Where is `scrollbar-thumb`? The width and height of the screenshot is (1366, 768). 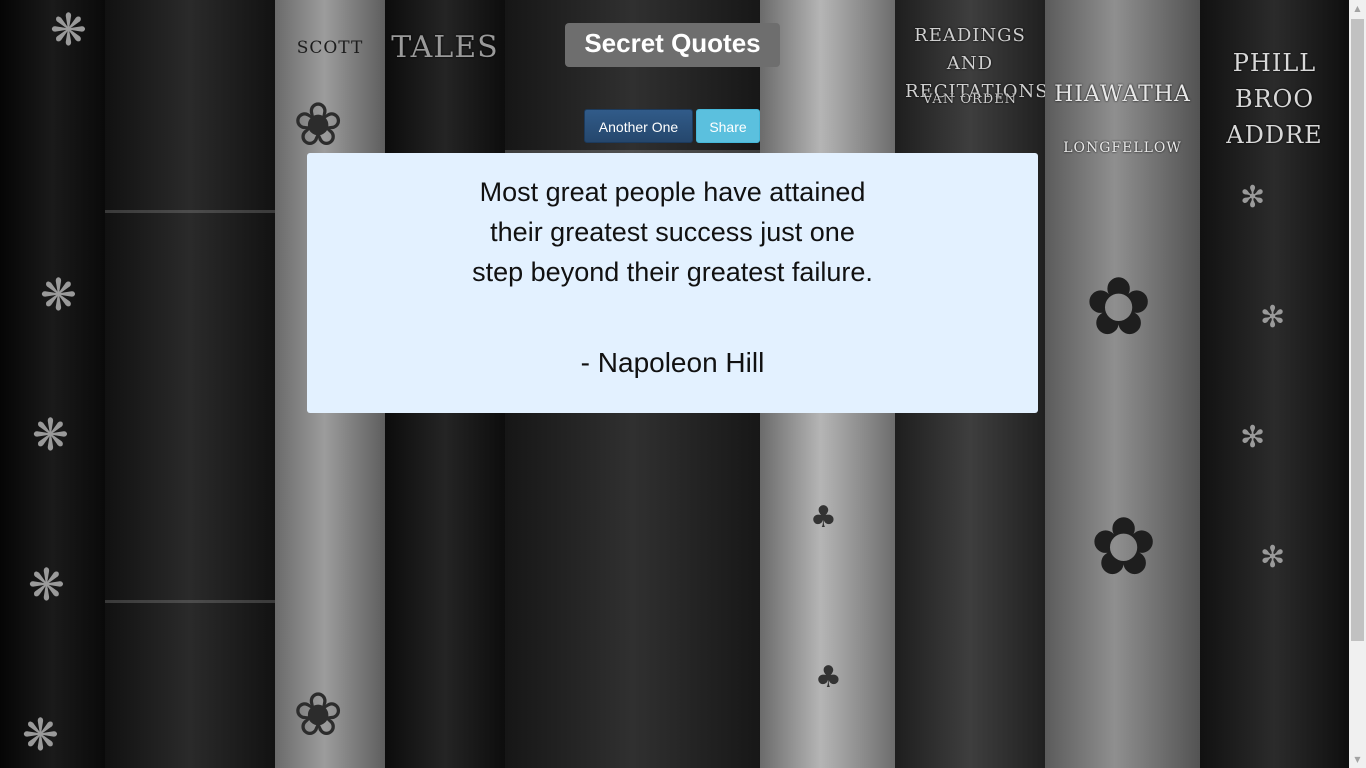
scrollbar-thumb is located at coordinates (1357, 330).